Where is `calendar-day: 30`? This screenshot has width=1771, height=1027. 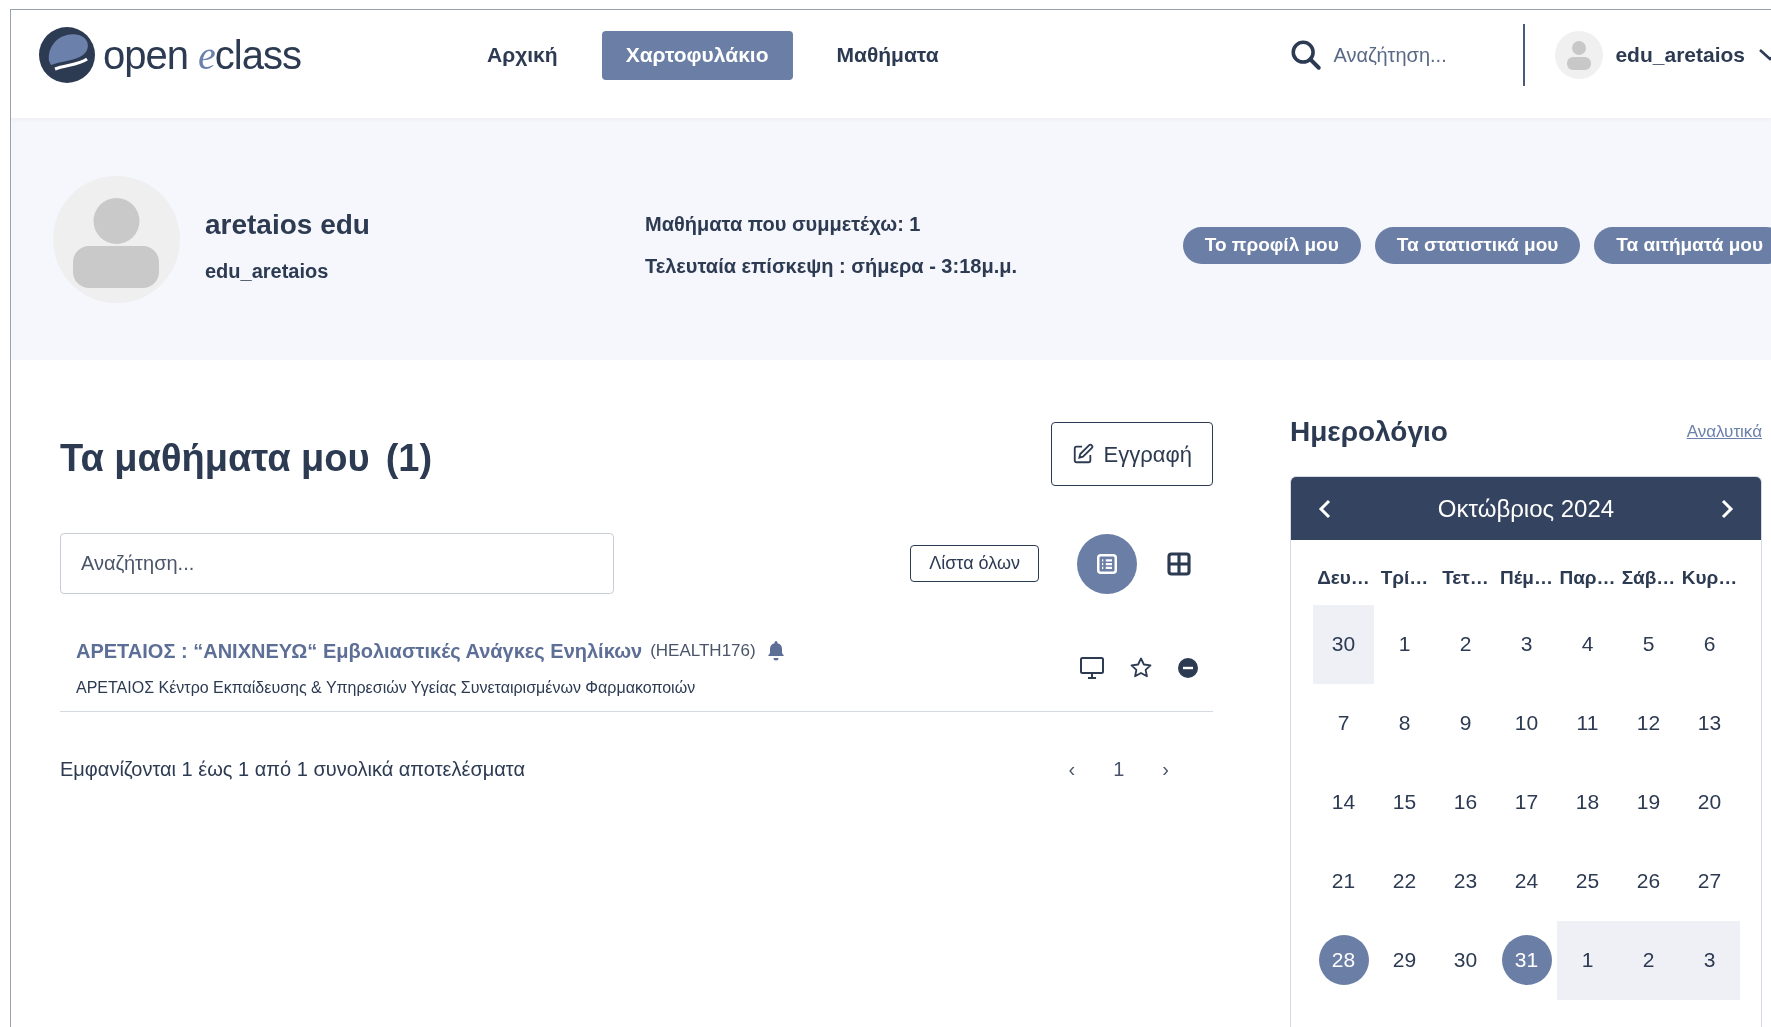 calendar-day: 30 is located at coordinates (1343, 644).